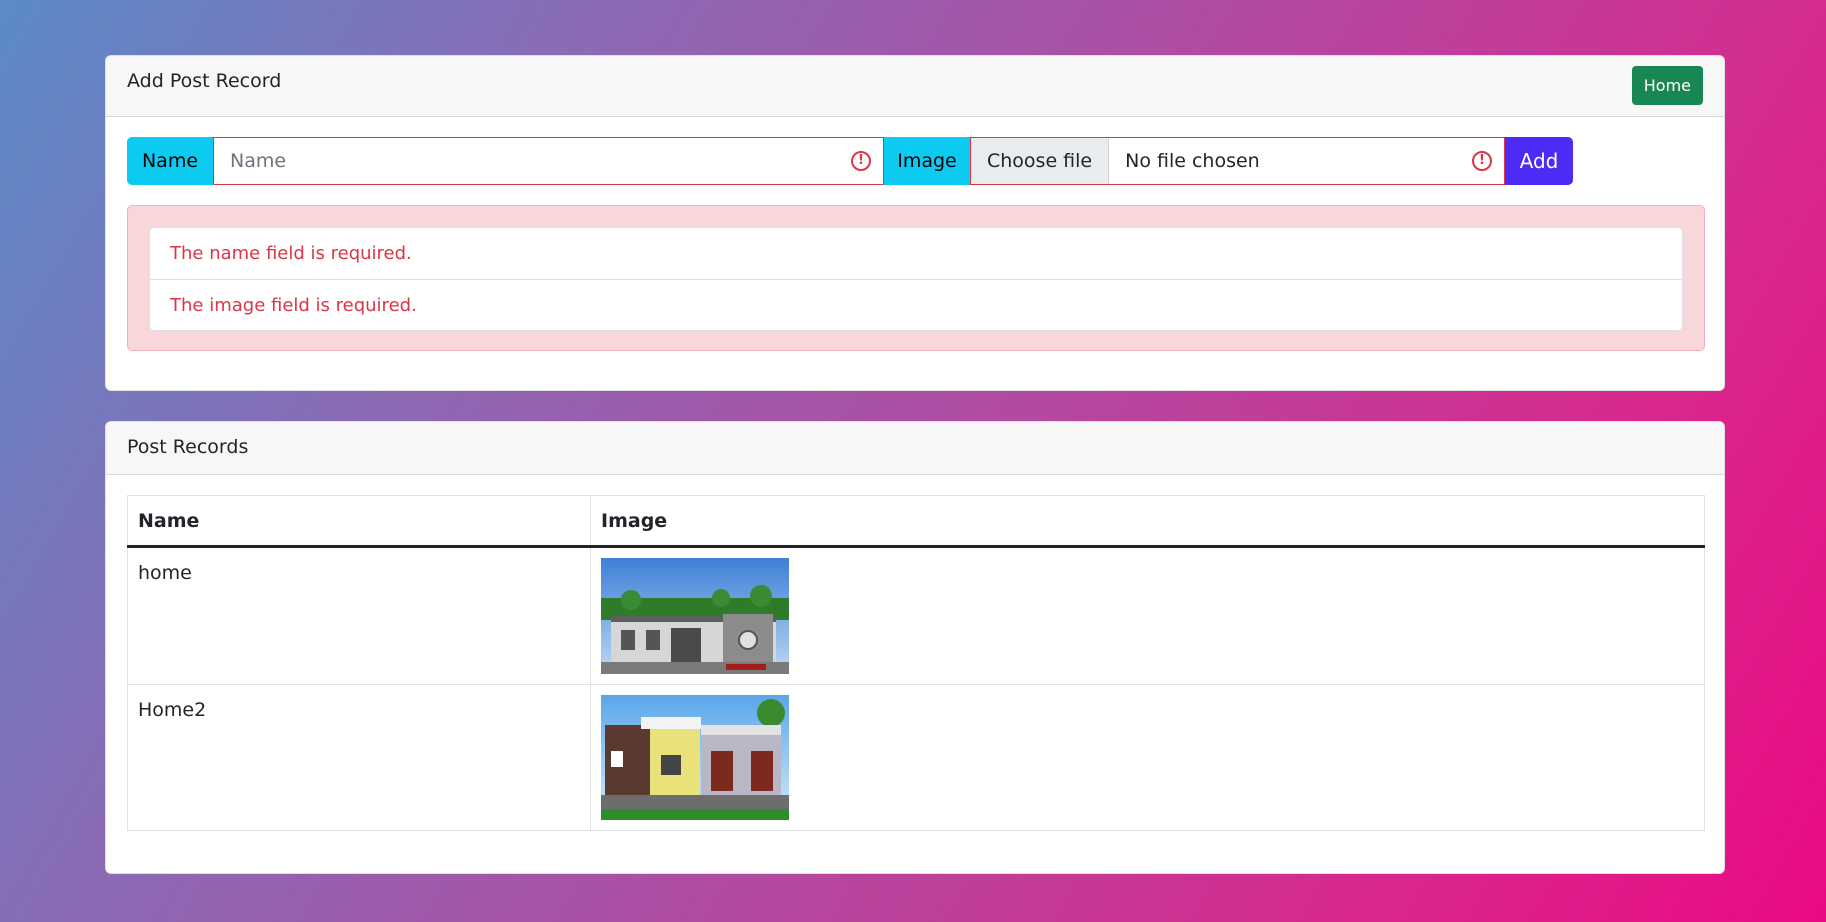 This screenshot has width=1826, height=922. What do you see at coordinates (1147, 521) in the screenshot?
I see `column-header-image: Image` at bounding box center [1147, 521].